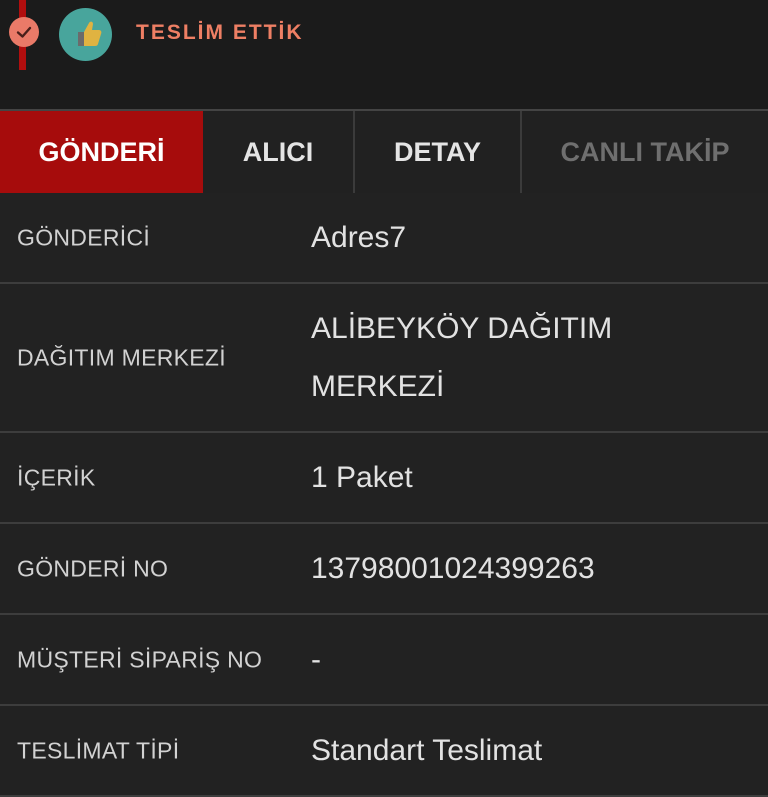 Image resolution: width=768 pixels, height=797 pixels. I want to click on detail-value: 13798001024399263, so click(453, 568).